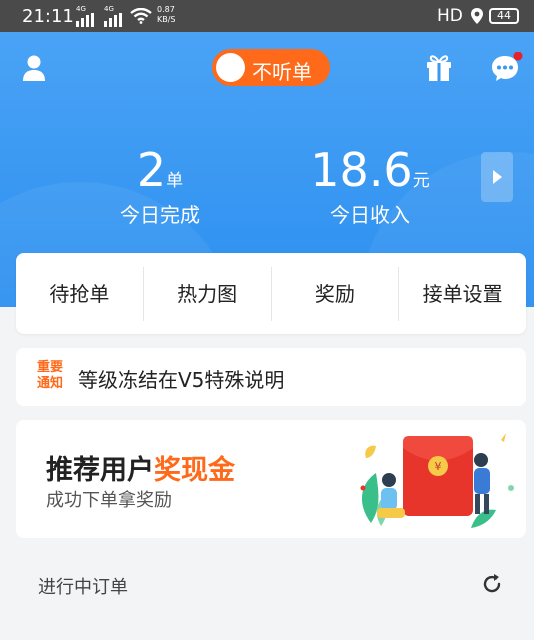 The image size is (534, 640). Describe the element at coordinates (267, 585) in the screenshot. I see `ongoing-orders-section: 进行中订单` at that location.